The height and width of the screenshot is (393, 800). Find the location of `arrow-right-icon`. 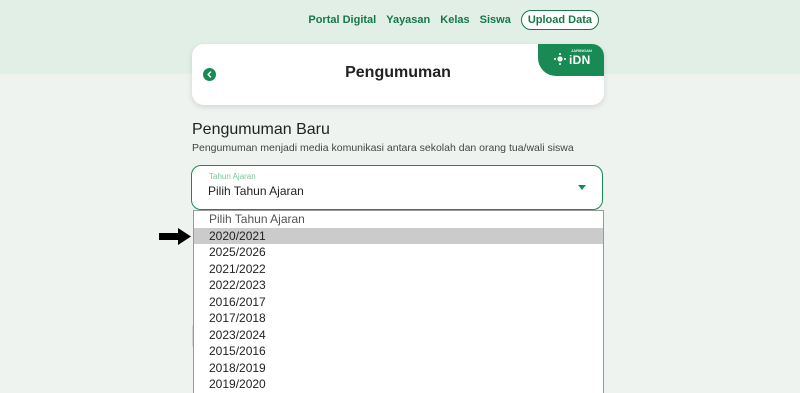

arrow-right-icon is located at coordinates (175, 236).